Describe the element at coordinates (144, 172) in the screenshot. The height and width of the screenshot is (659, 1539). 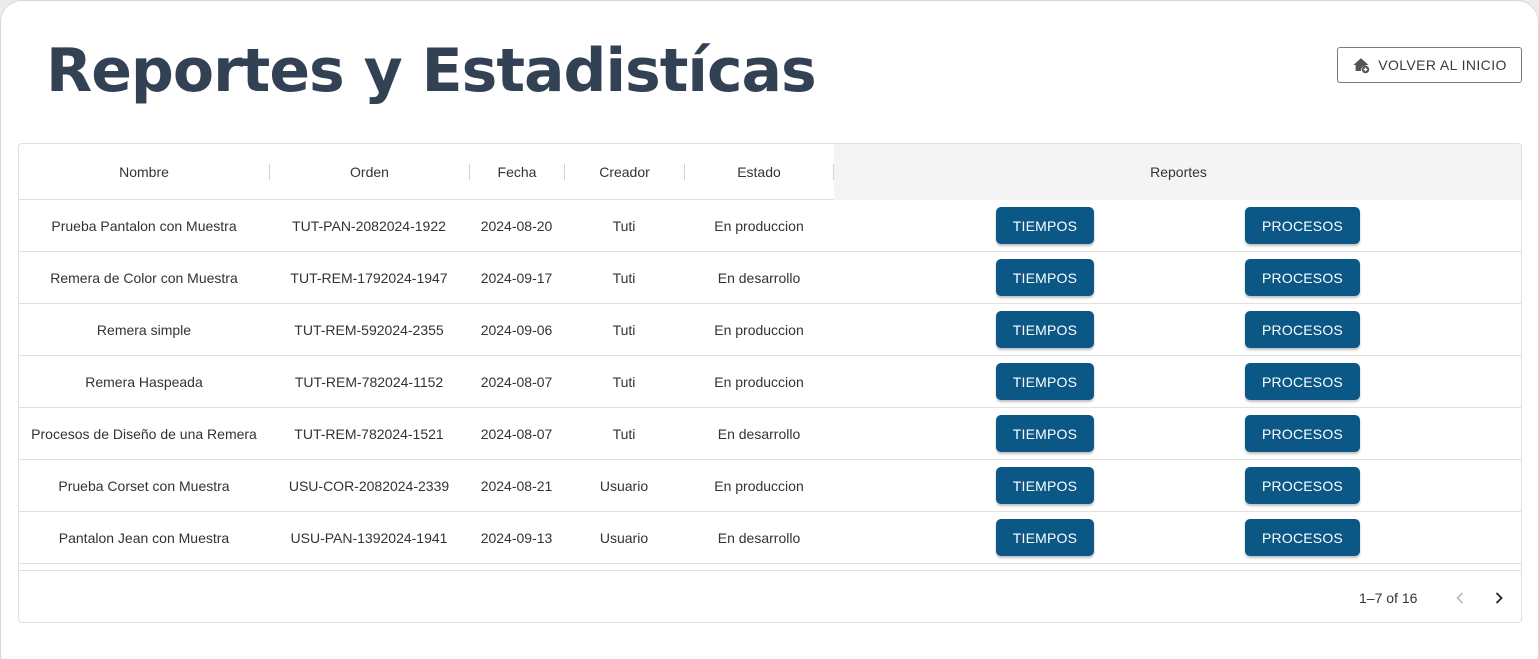
I see `column-header-nombre: Nombre` at that location.